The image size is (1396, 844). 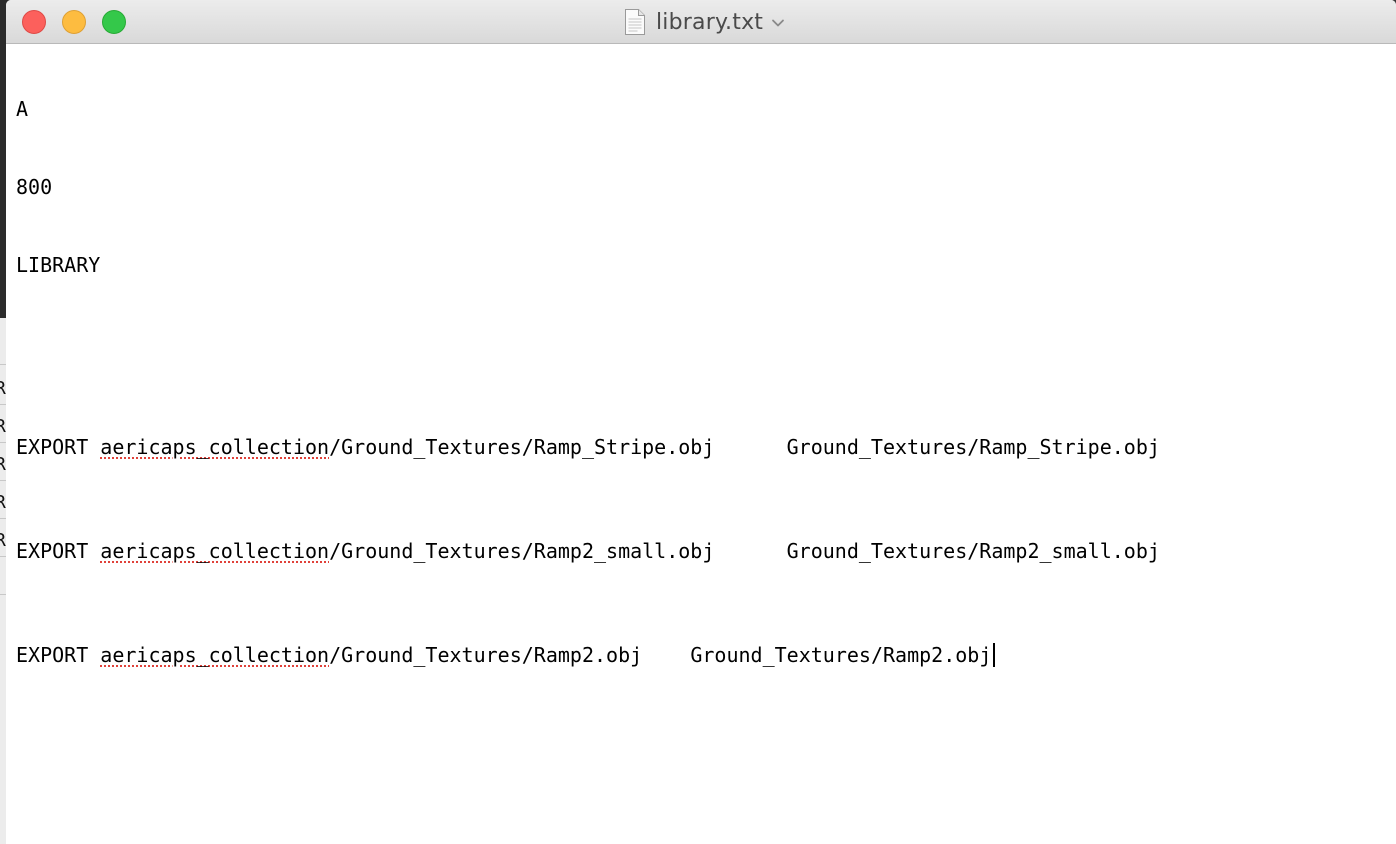 I want to click on title-bar: library.txt, so click(x=701, y=22).